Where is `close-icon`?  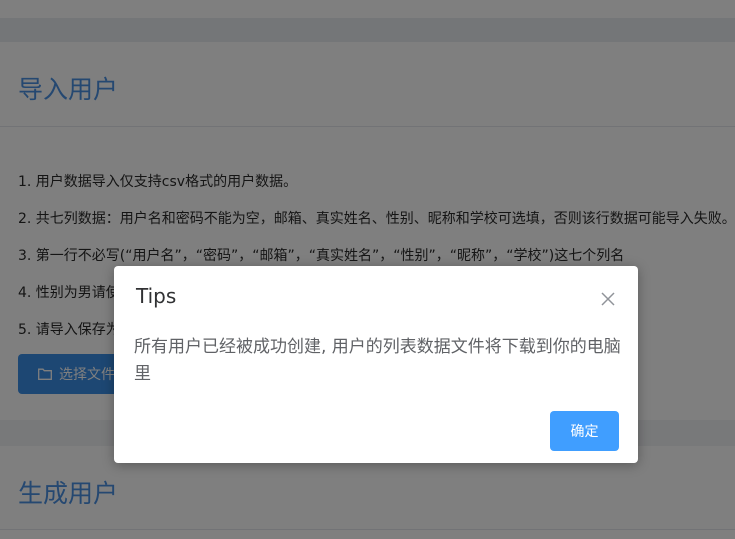 close-icon is located at coordinates (608, 299).